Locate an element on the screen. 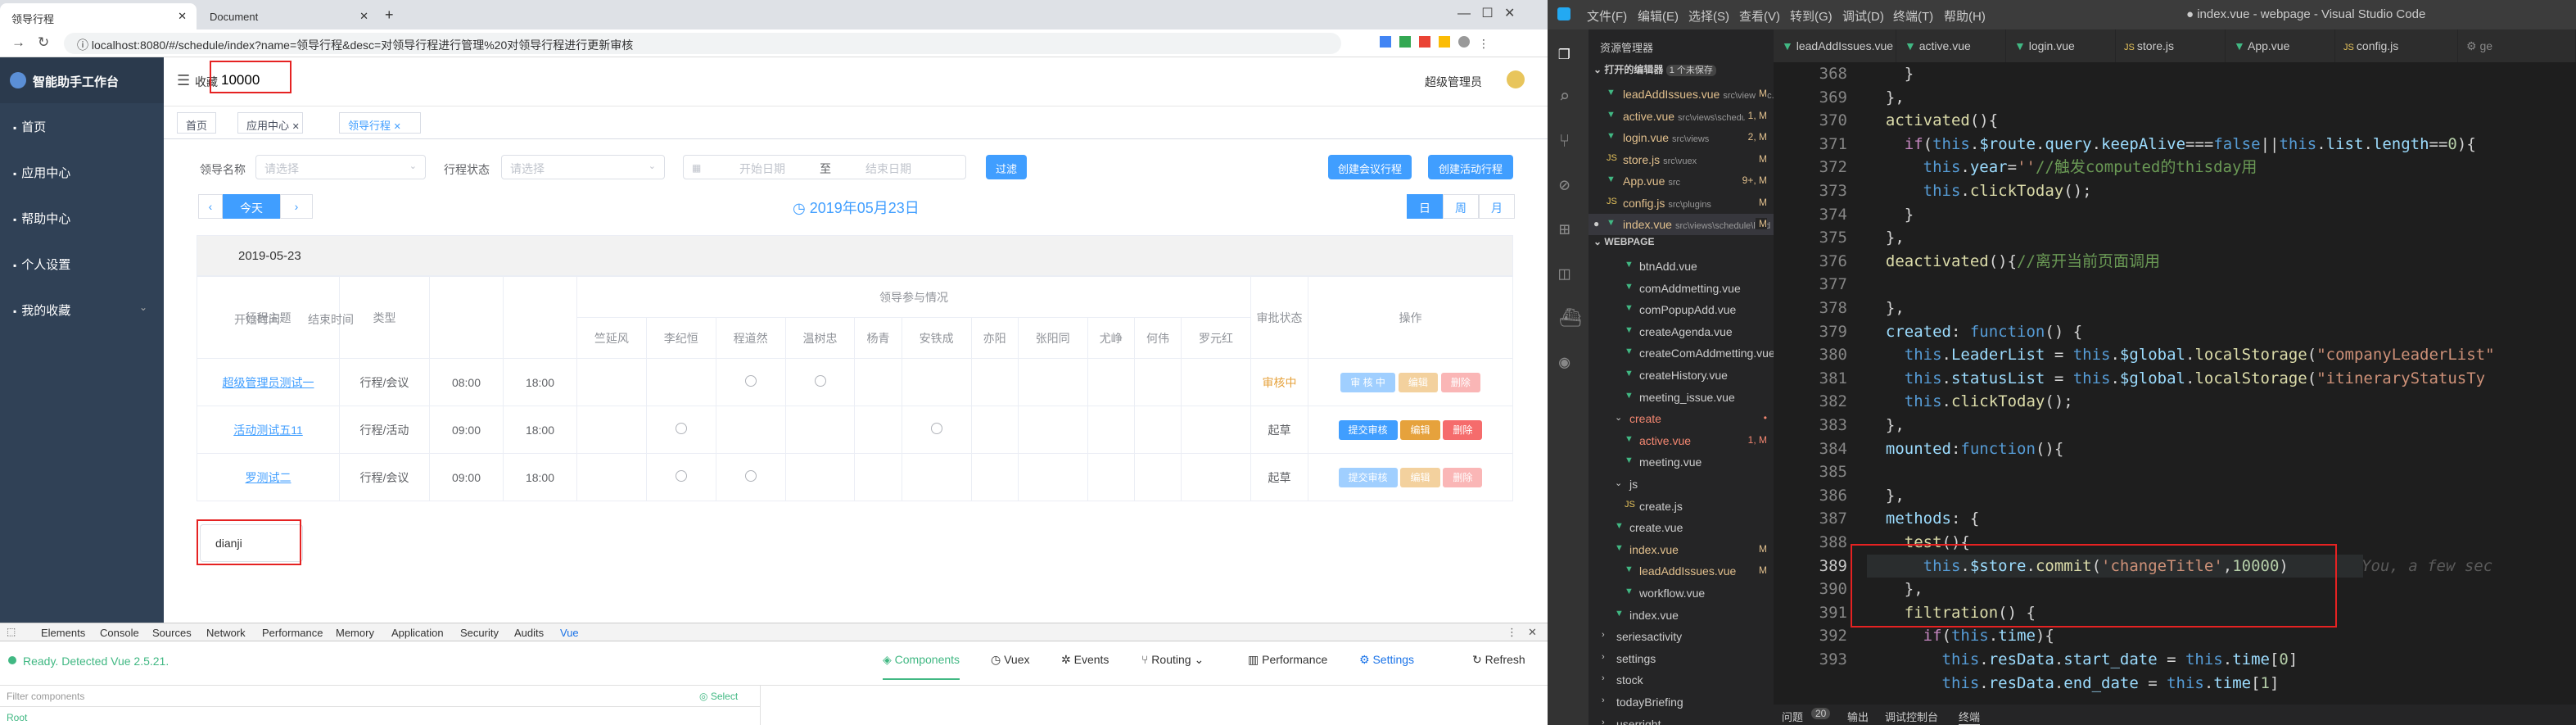 Image resolution: width=2576 pixels, height=725 pixels. tab-security: Security is located at coordinates (479, 633).